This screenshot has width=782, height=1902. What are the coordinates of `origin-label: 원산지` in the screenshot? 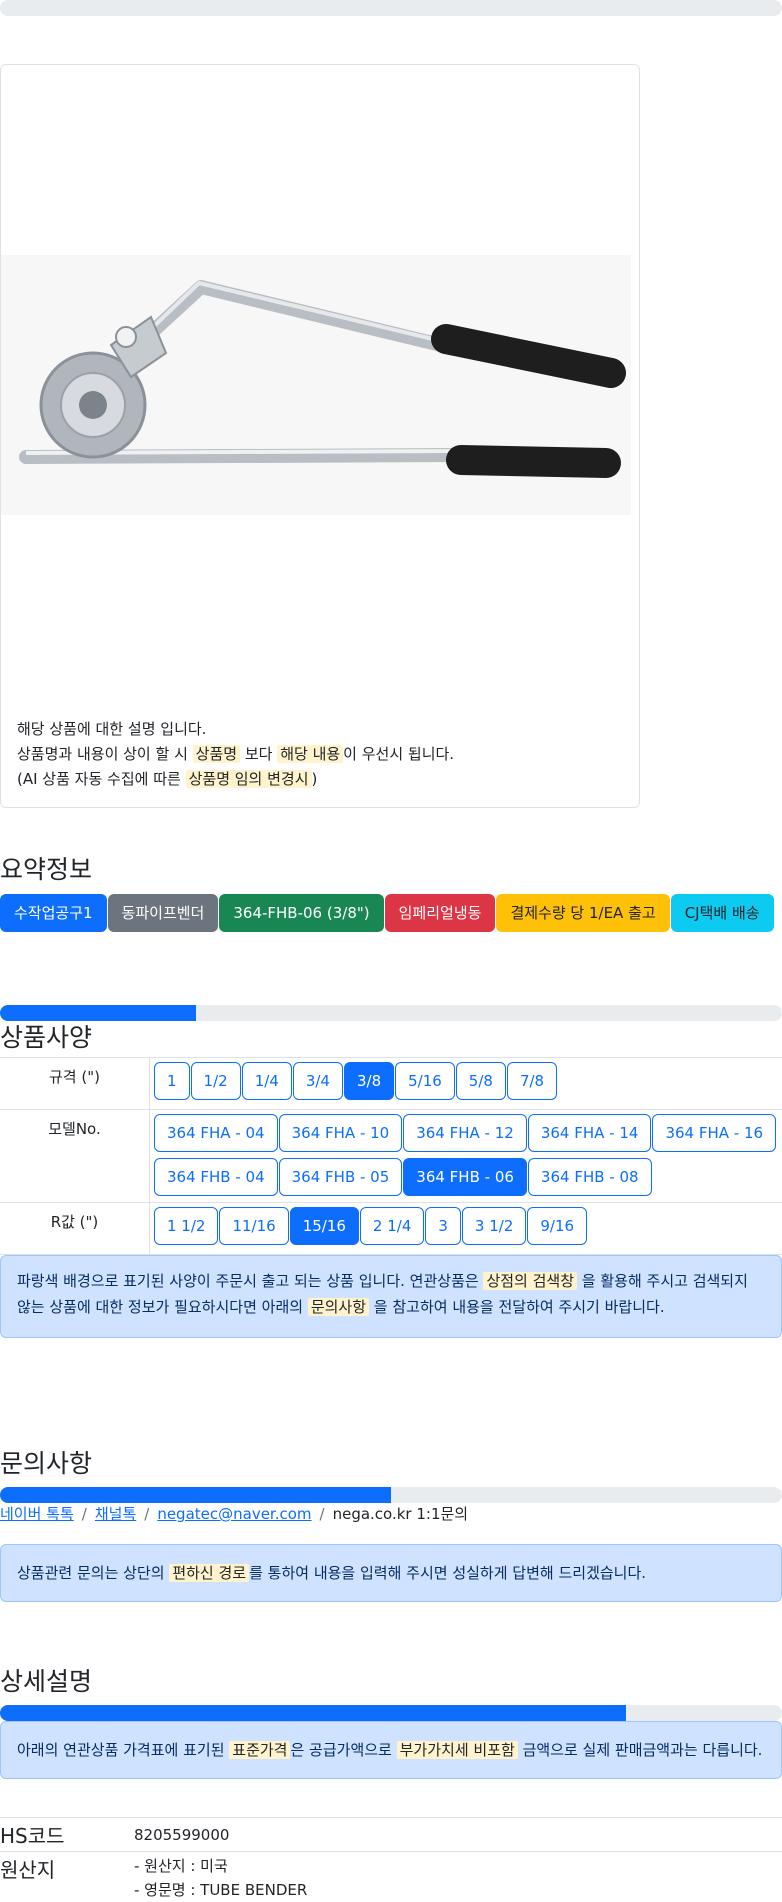 It's located at (28, 1870).